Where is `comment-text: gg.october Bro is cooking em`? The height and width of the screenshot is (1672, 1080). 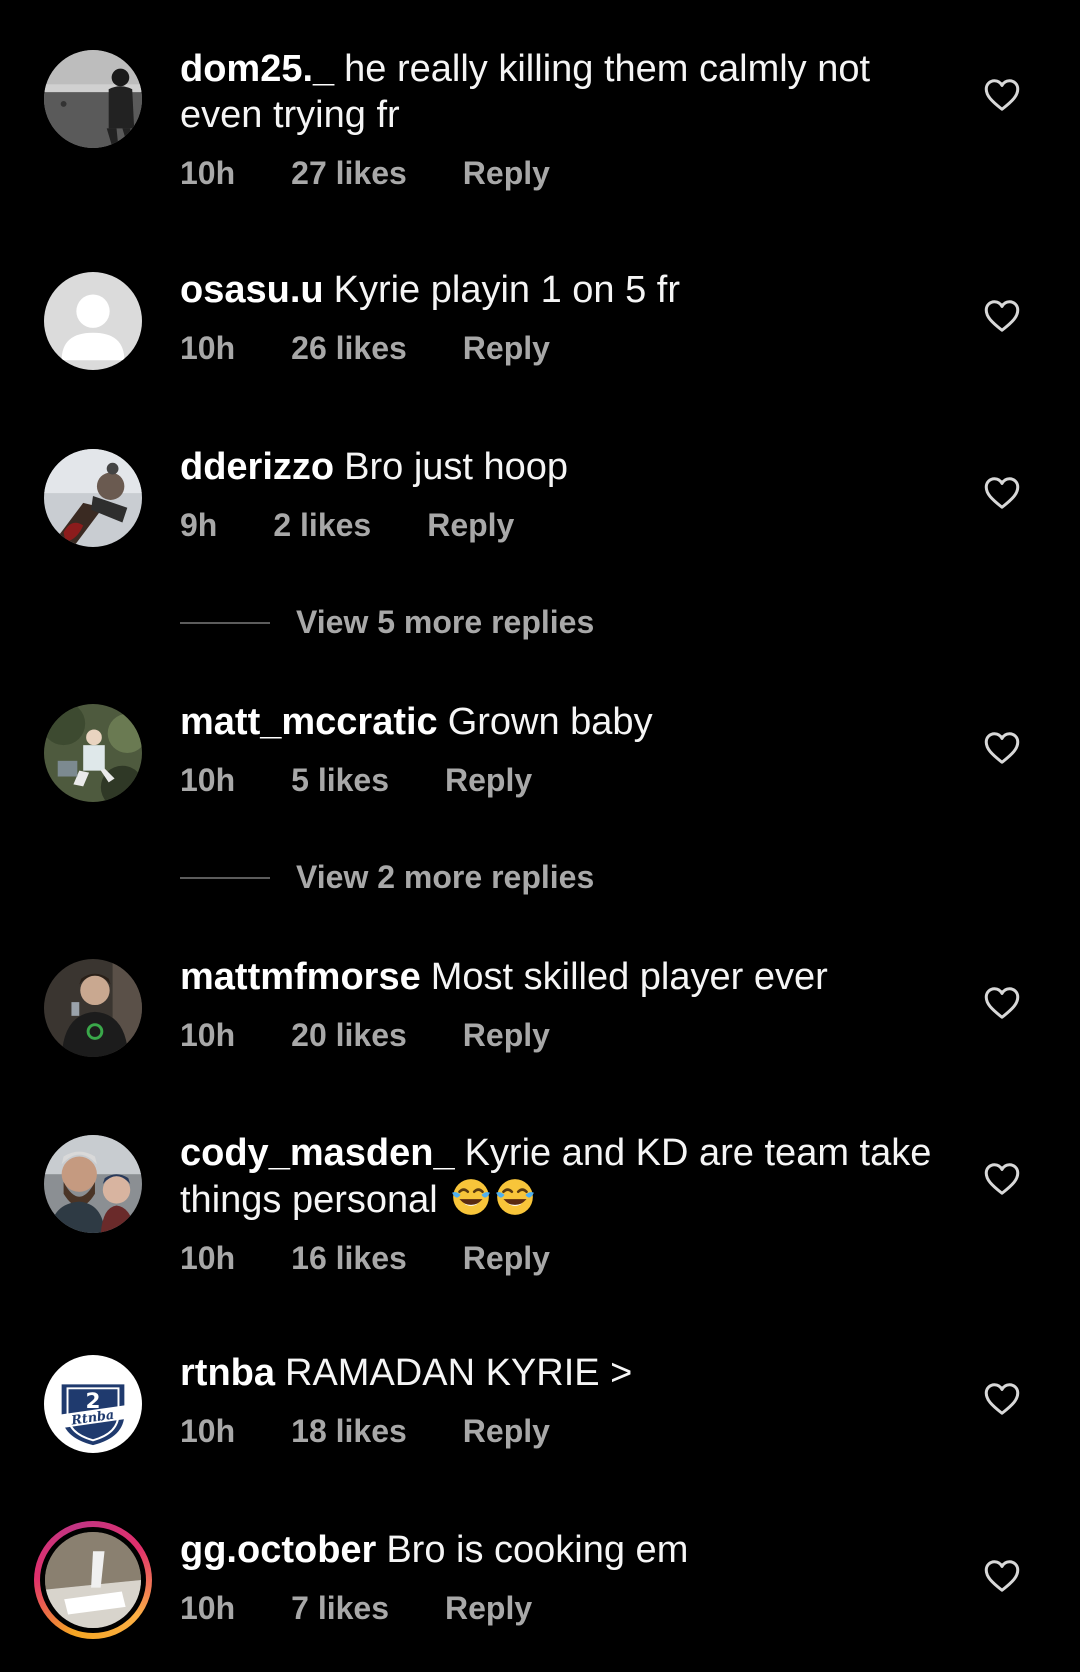 comment-text: gg.october Bro is cooking em is located at coordinates (560, 1550).